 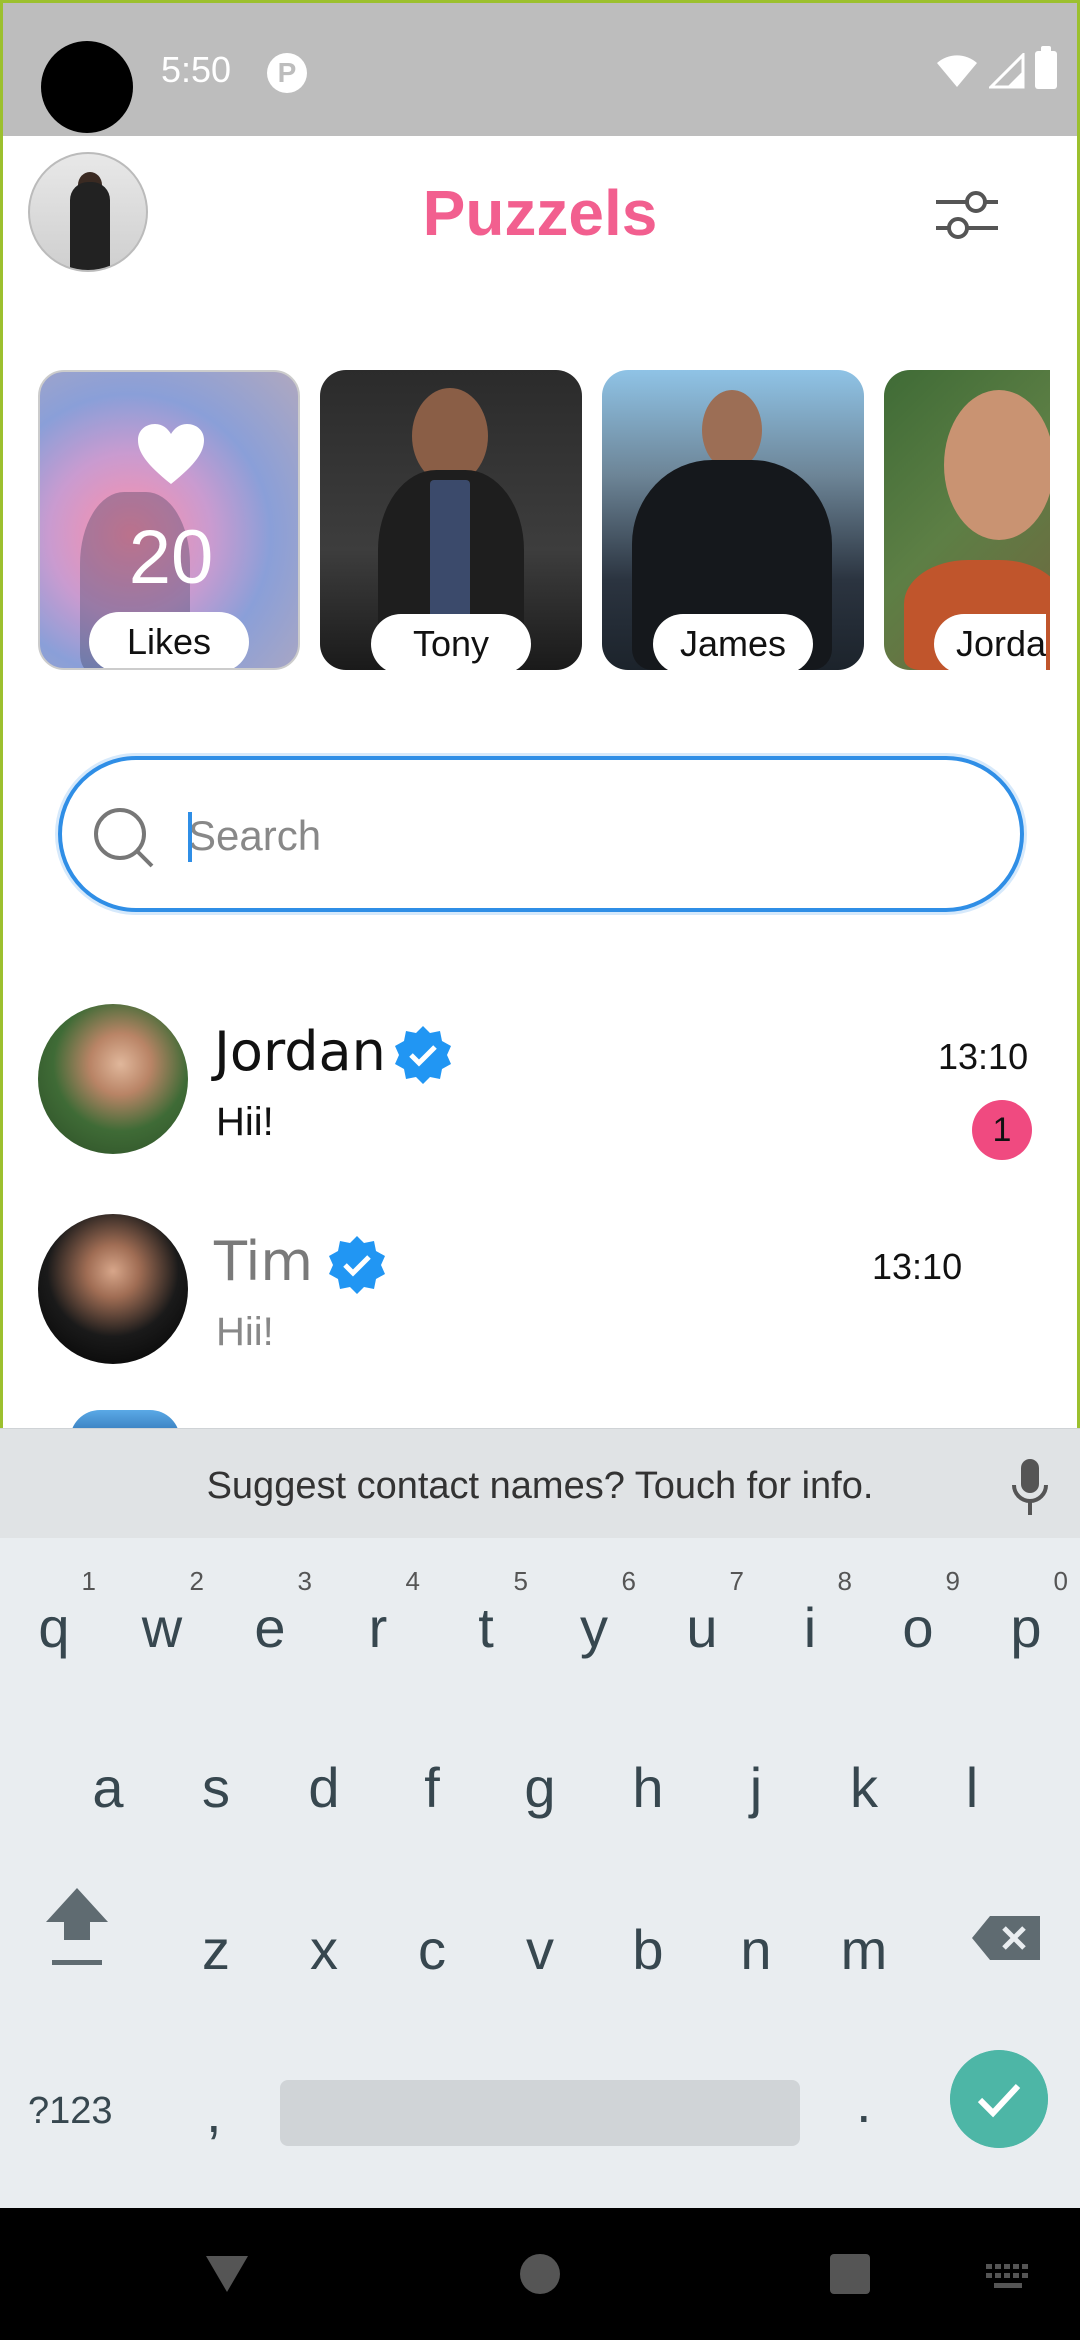 I want to click on key-n: n, so click(x=756, y=1950).